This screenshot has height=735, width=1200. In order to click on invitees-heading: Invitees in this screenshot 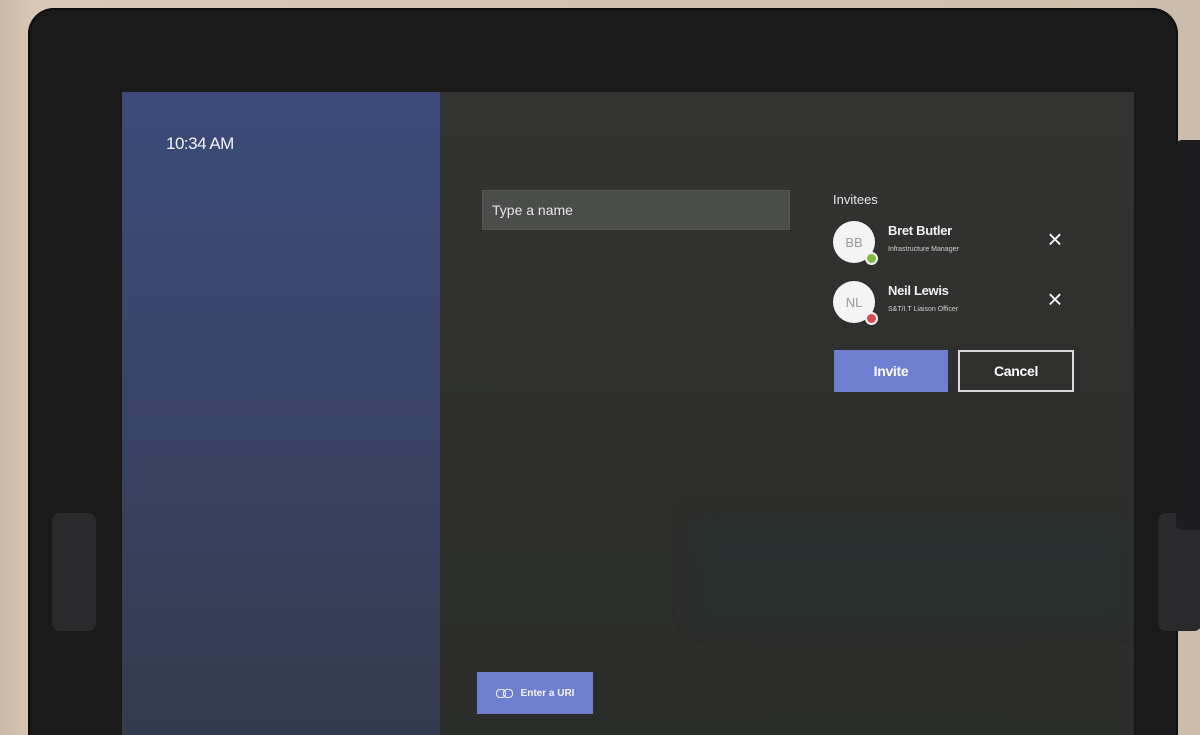, I will do `click(855, 199)`.